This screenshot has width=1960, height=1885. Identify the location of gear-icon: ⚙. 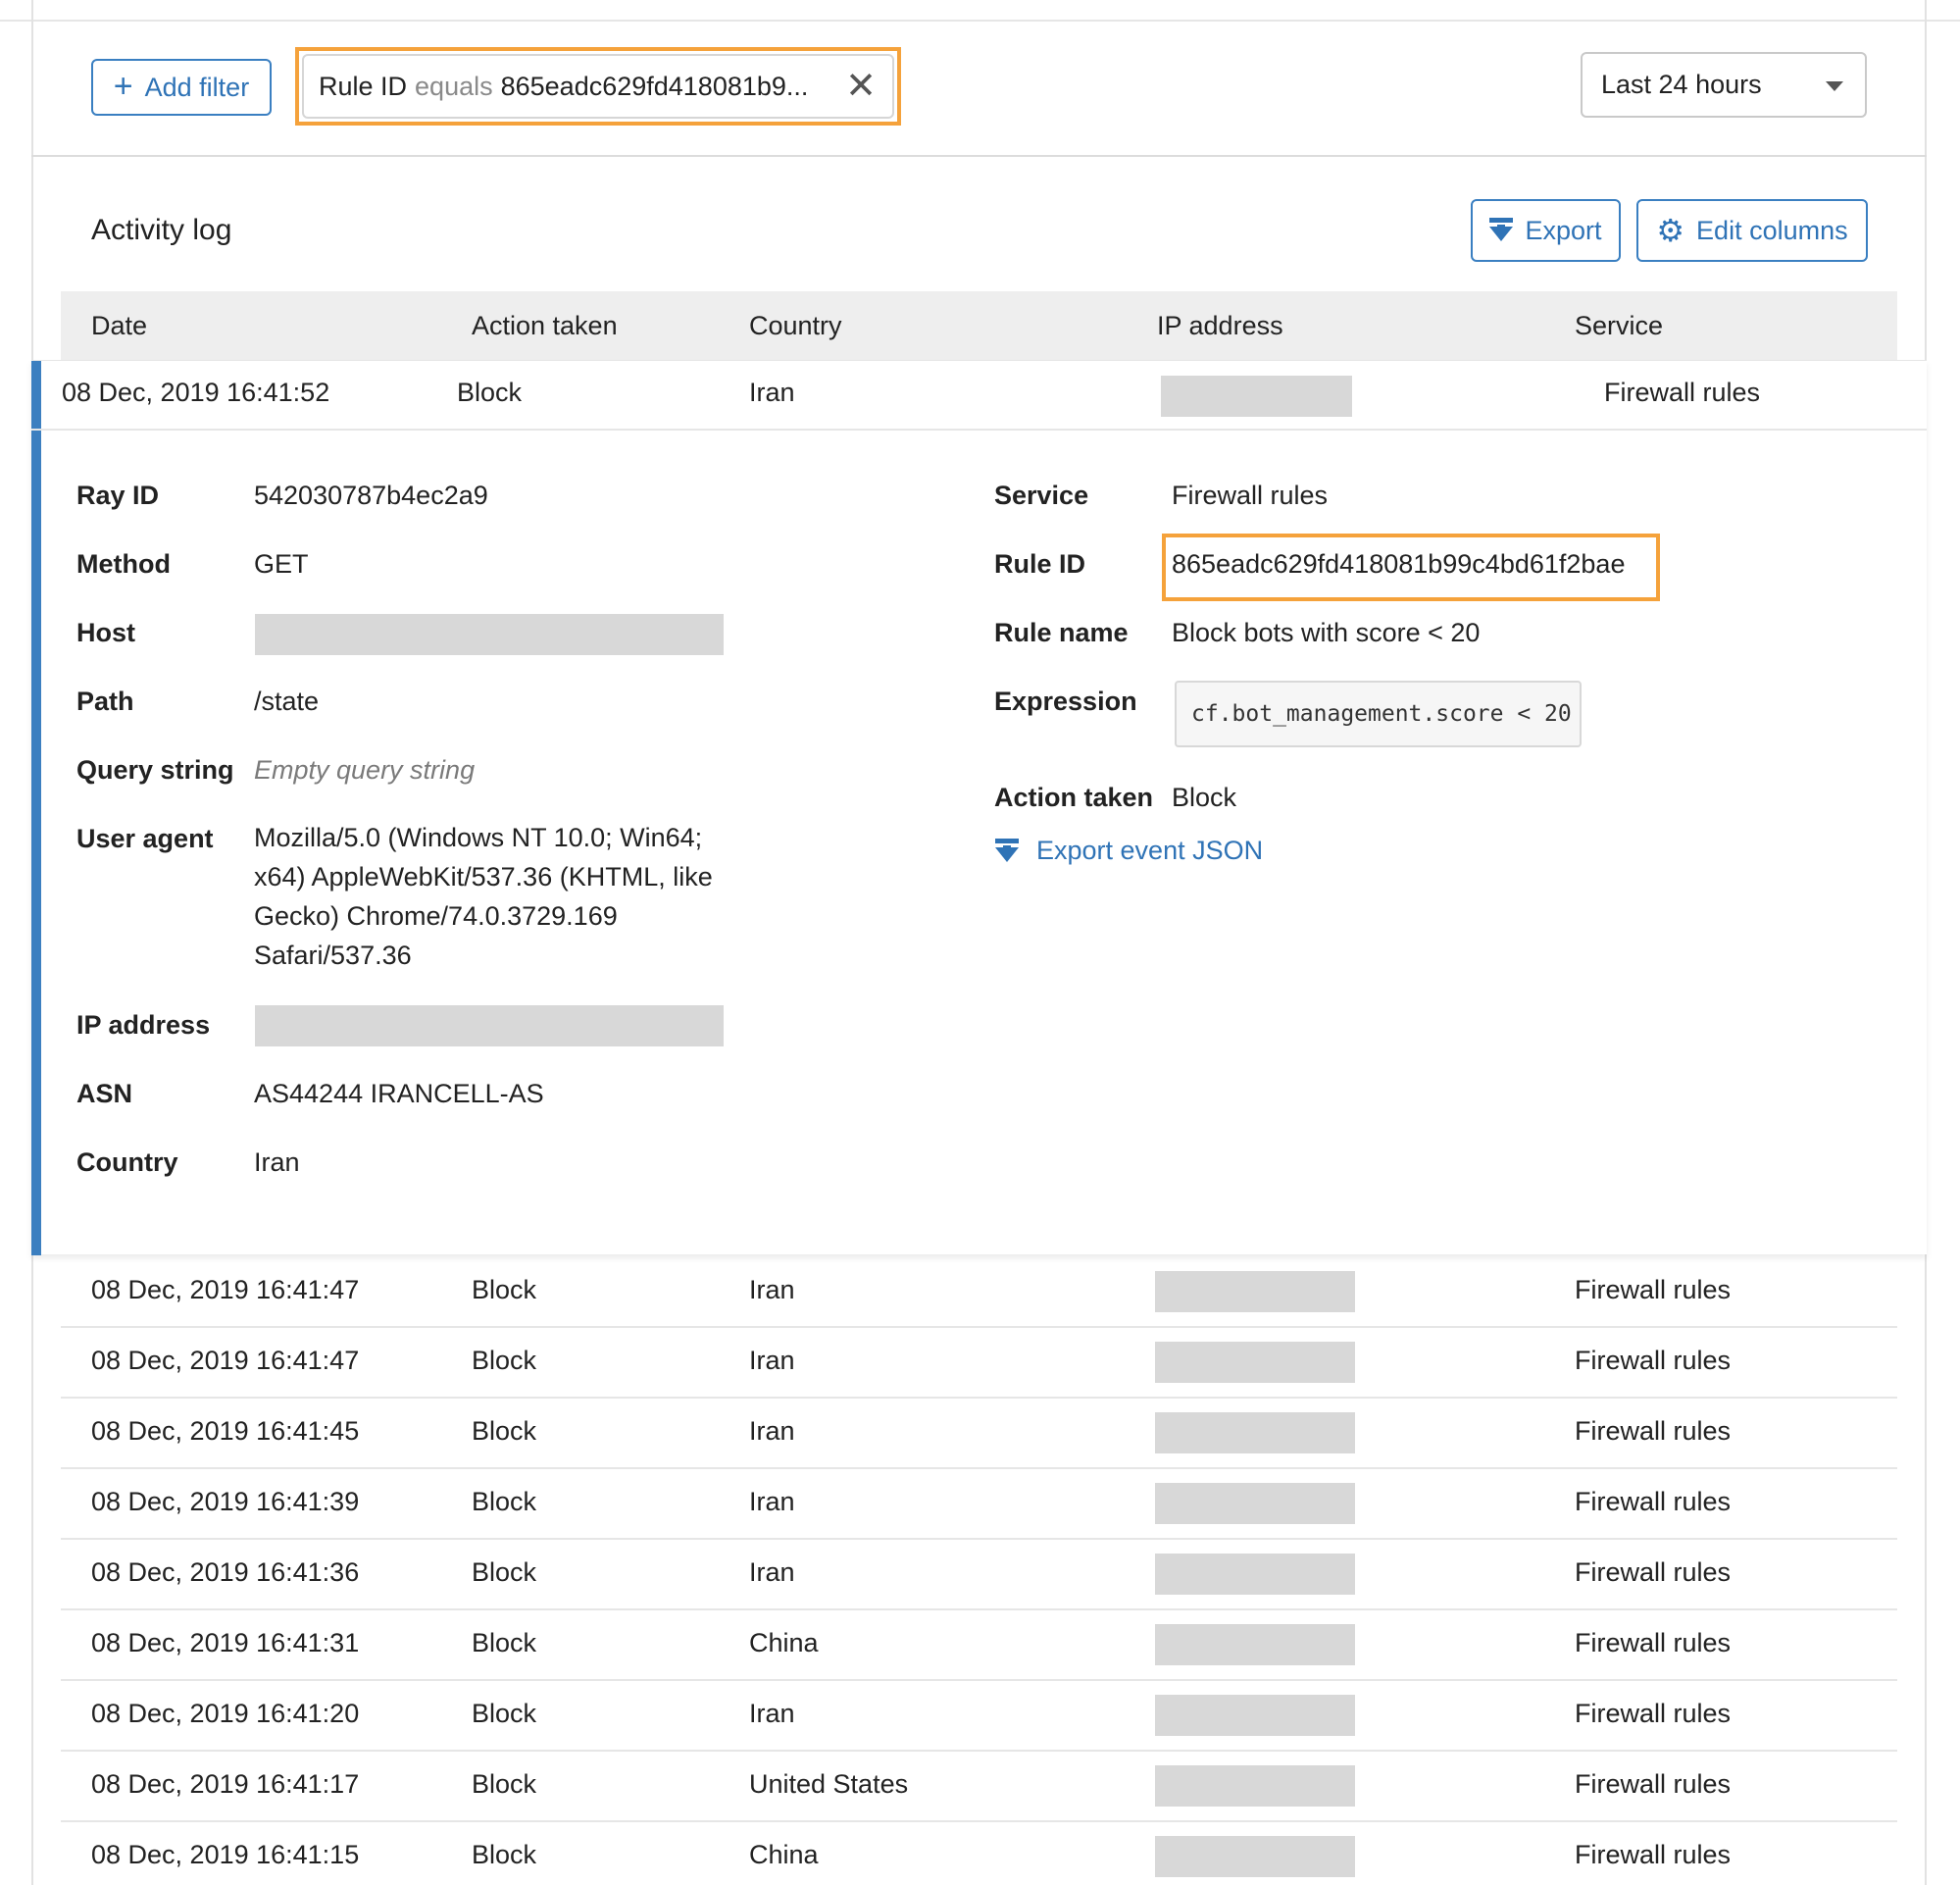
(1670, 230).